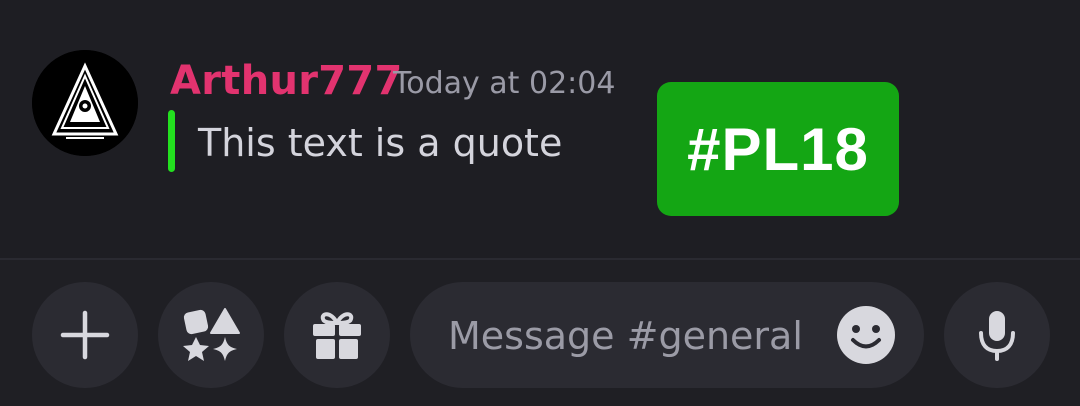  I want to click on quote-text: This text is a quote, so click(380, 143).